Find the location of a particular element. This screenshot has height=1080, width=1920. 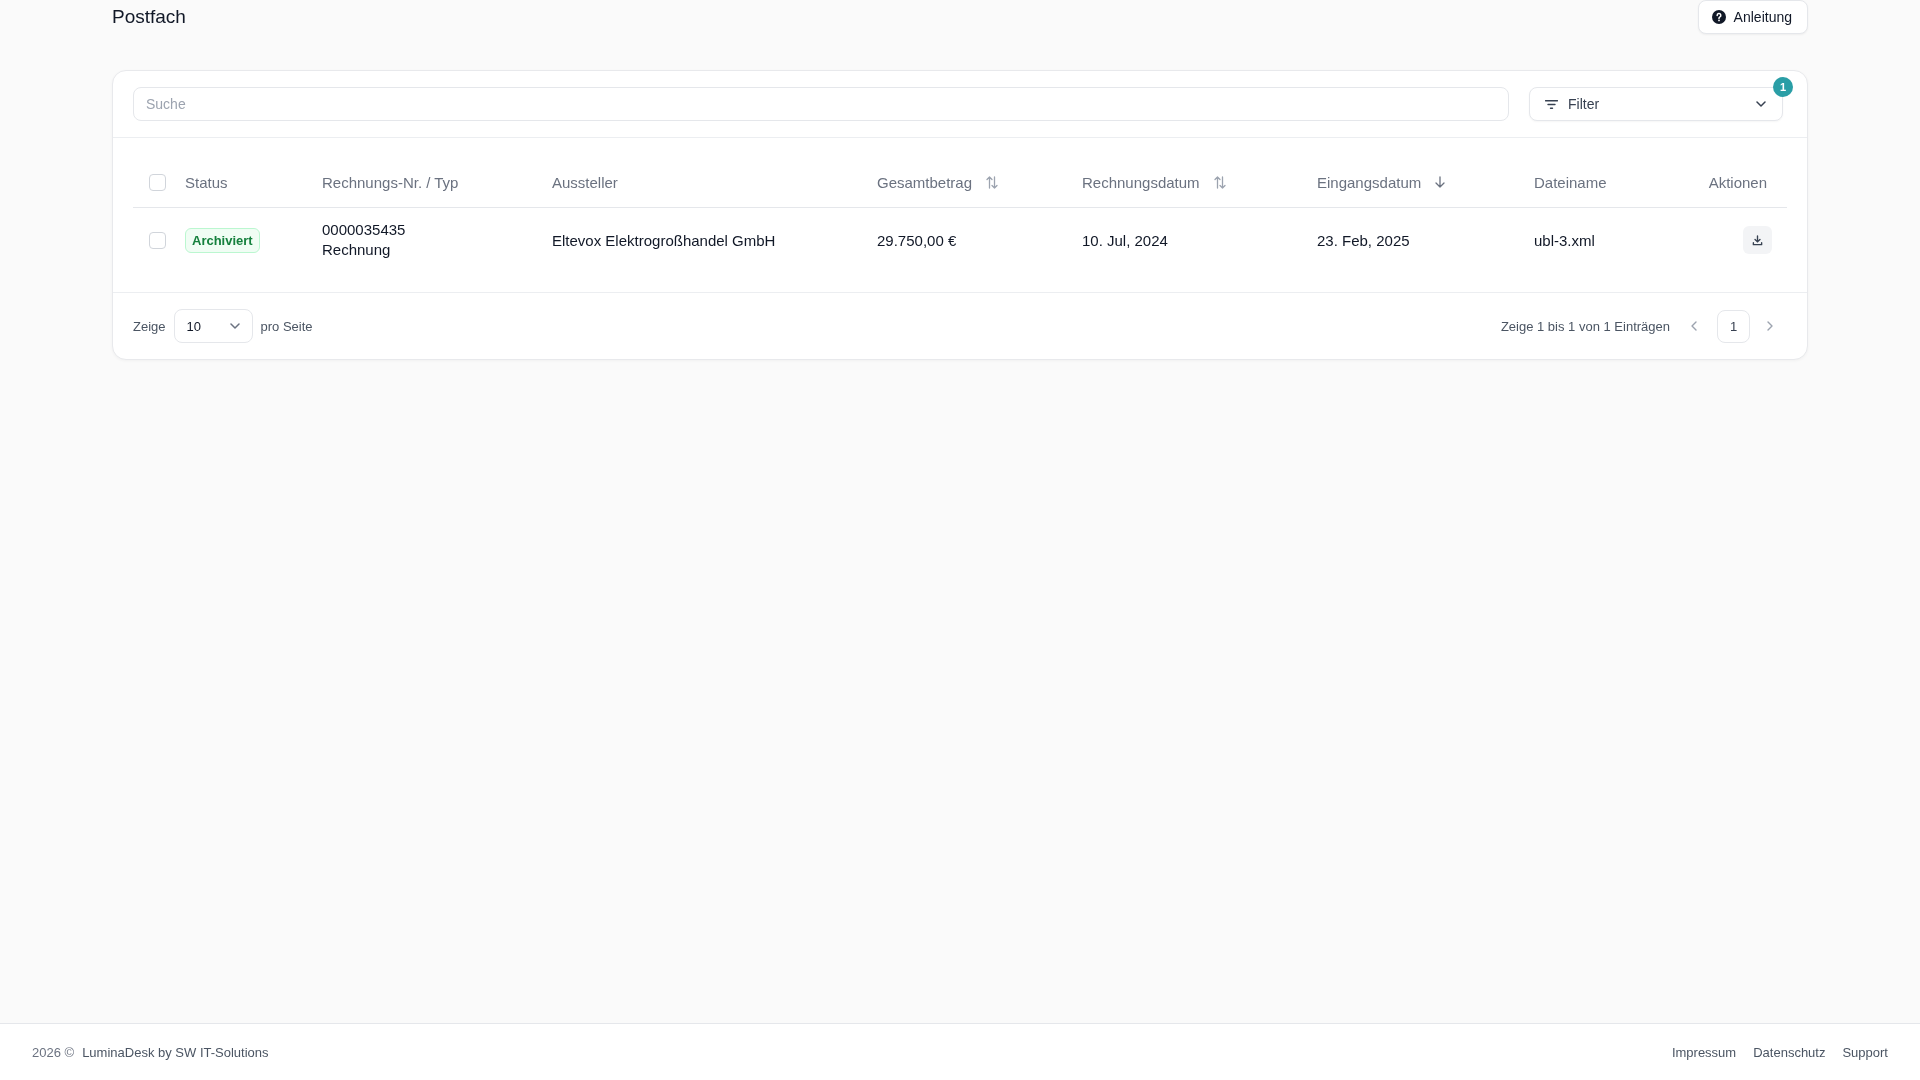

page-button: 1 is located at coordinates (1733, 326).